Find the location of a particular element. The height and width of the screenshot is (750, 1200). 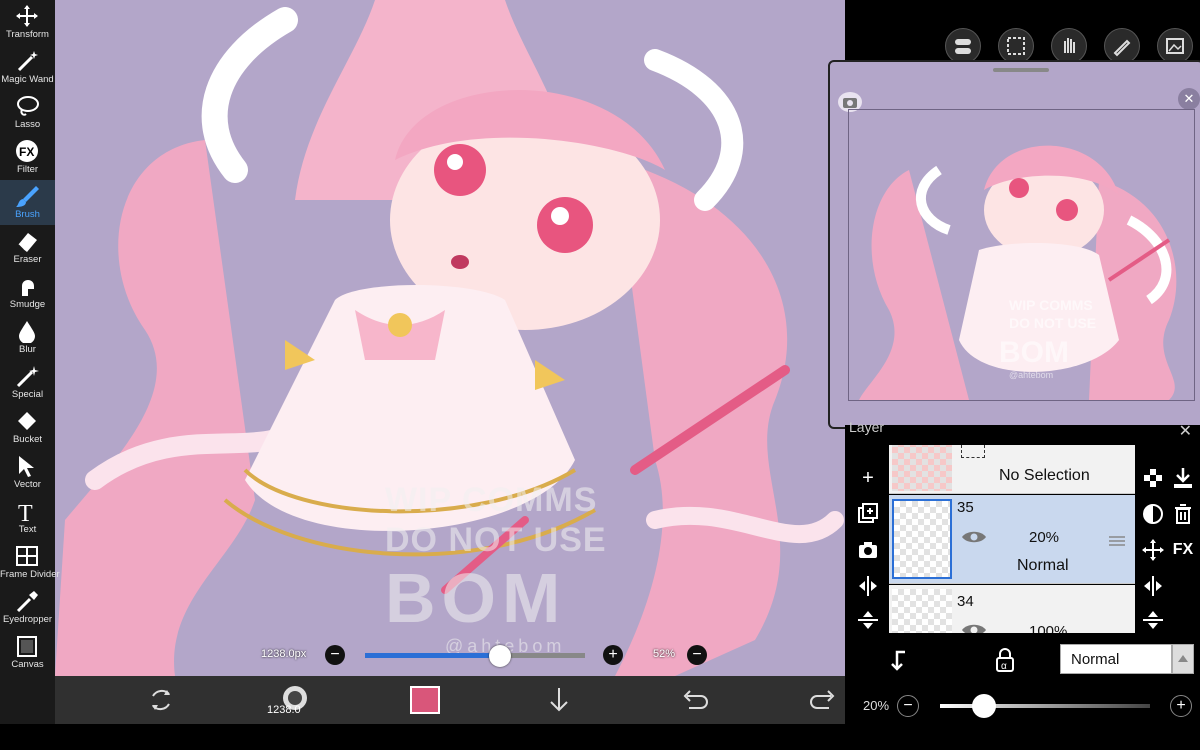

layer-opacity-row: 20% − + is located at coordinates (1022, 705).